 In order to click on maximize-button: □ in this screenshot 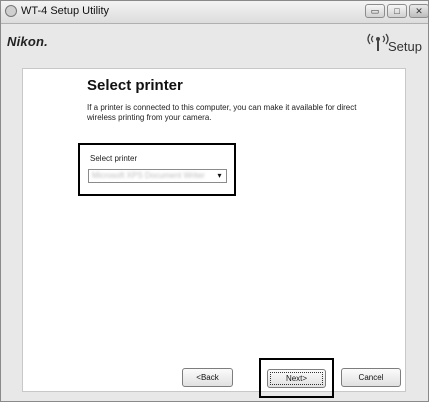, I will do `click(397, 11)`.